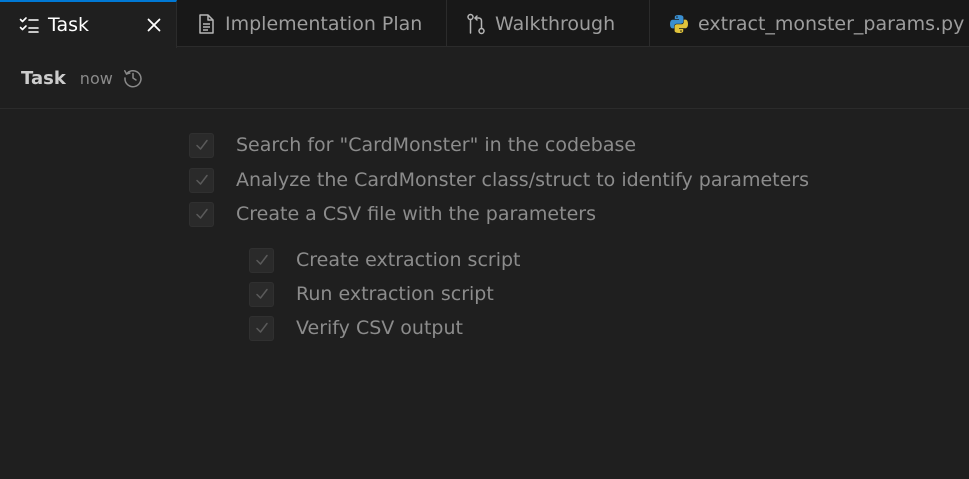 The image size is (969, 479). Describe the element at coordinates (96, 78) in the screenshot. I see `timestamp: now` at that location.